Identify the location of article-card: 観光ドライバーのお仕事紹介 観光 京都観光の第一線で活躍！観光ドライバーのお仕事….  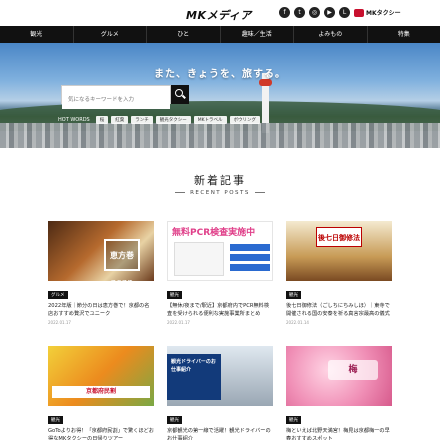
(220, 393).